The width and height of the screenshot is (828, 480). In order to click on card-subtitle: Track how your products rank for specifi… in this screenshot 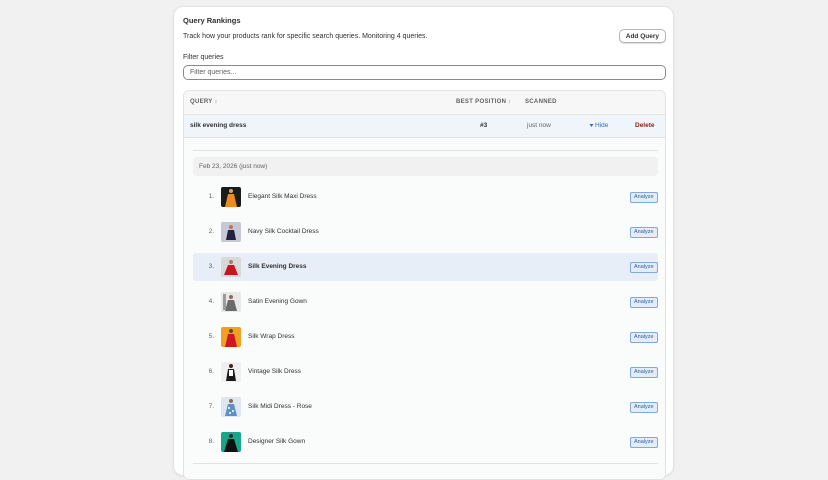, I will do `click(305, 36)`.